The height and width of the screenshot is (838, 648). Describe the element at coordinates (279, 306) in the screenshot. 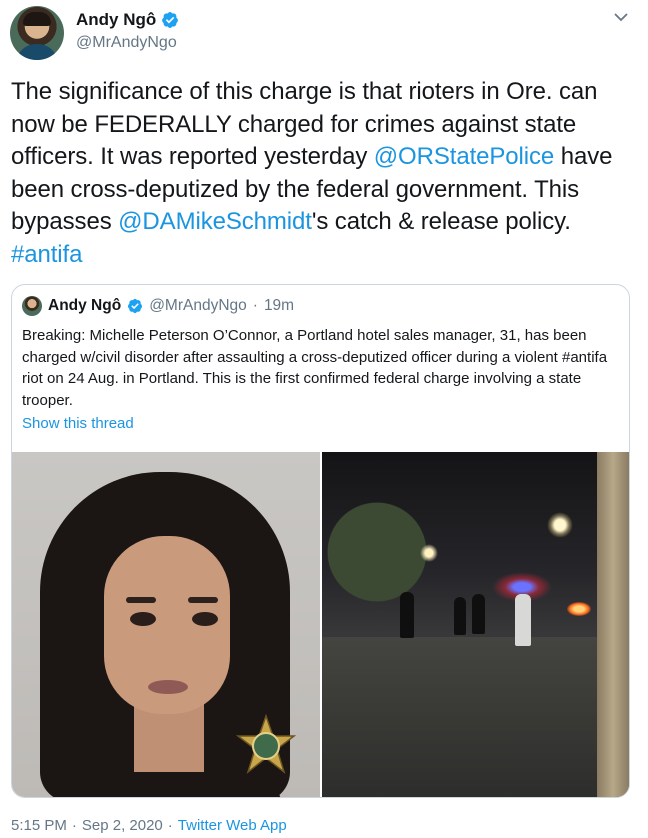

I see `quoted-timestamp: 19m` at that location.